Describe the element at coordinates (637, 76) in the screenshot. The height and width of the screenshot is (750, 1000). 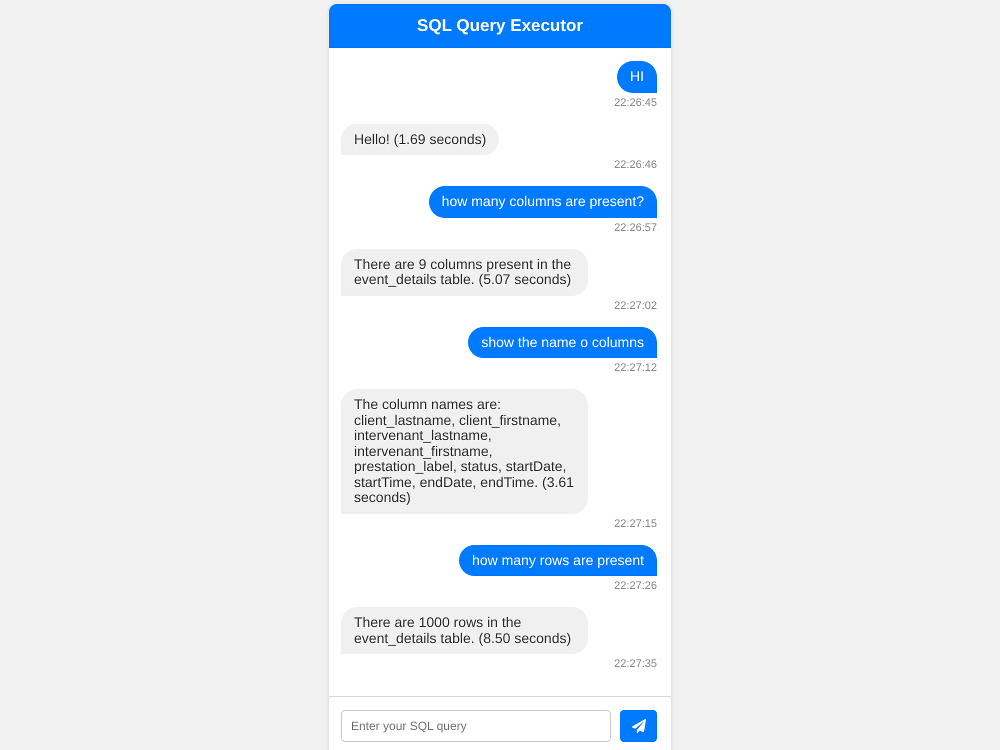
I see `user-message: HI` at that location.